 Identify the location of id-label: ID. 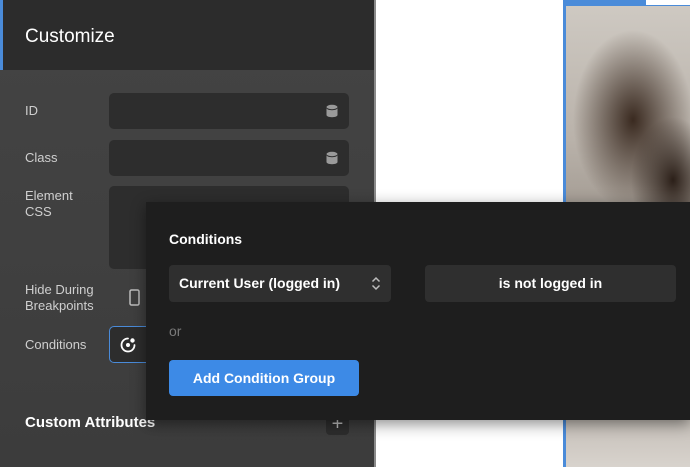
(31, 110).